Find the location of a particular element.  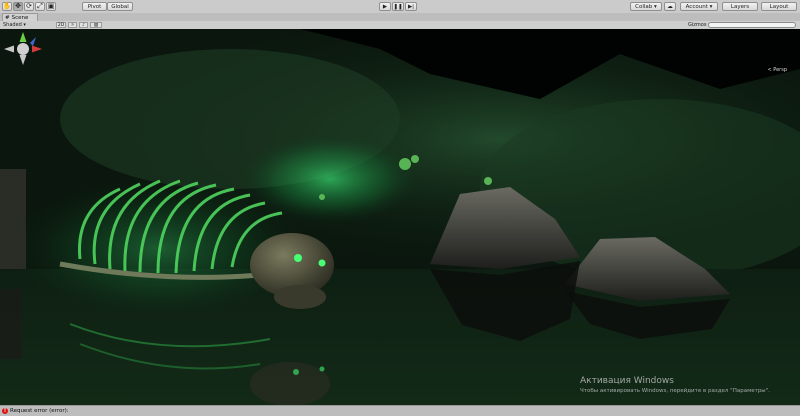

global-label: Global is located at coordinates (120, 6).